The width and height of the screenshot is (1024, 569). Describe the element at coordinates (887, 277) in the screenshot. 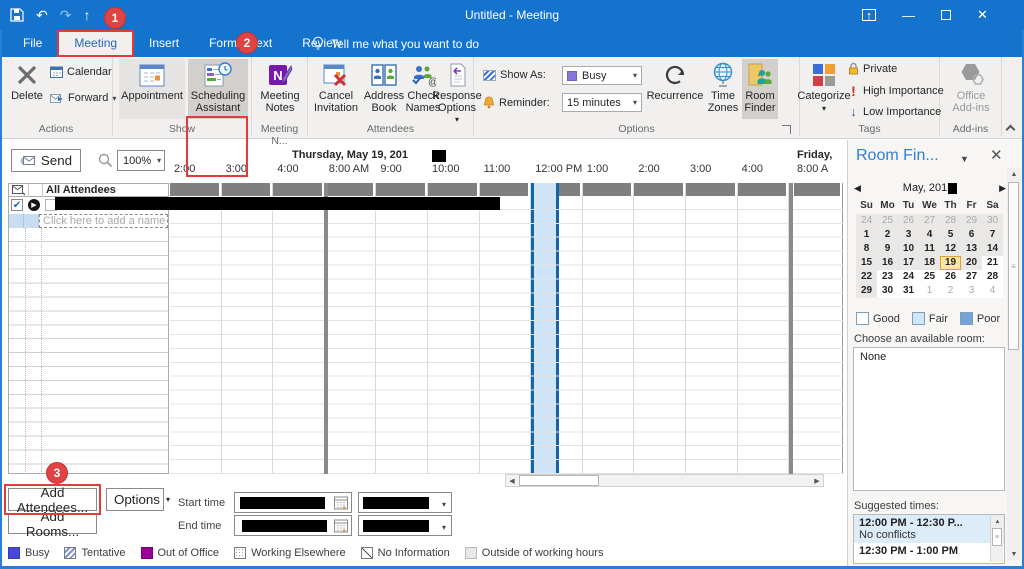

I see `calendar-day: 23` at that location.